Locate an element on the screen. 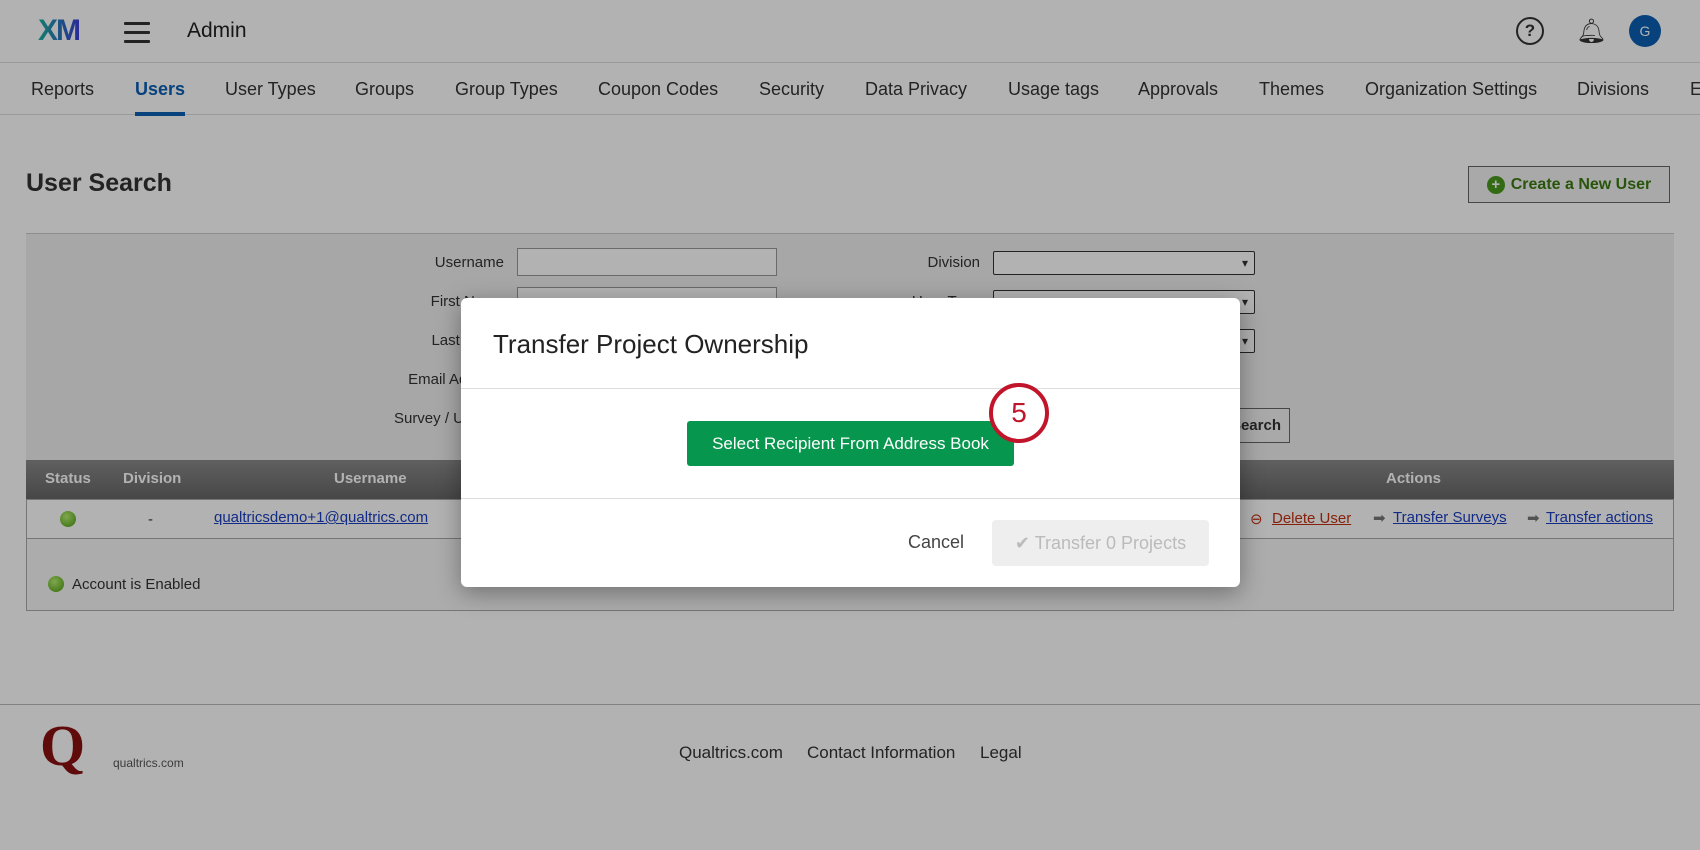 The image size is (1700, 850). step-number-badge: 5 is located at coordinates (1019, 413).